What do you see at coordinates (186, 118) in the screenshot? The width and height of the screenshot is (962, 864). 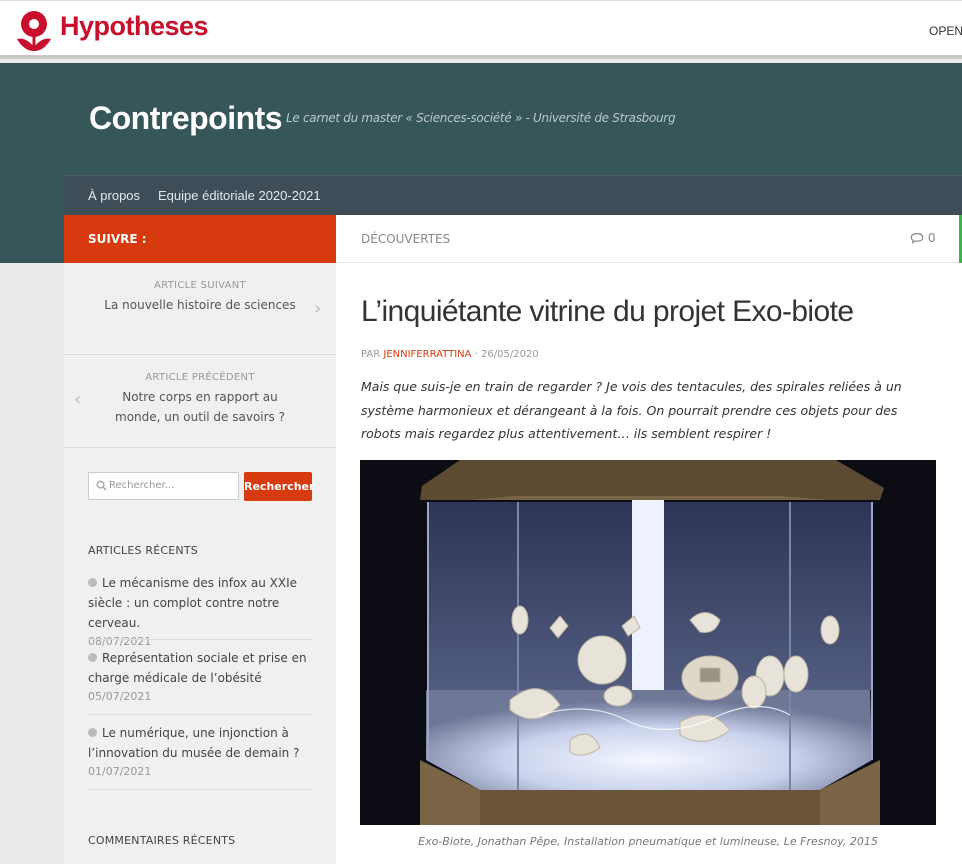 I see `site-title: Contrepoints` at bounding box center [186, 118].